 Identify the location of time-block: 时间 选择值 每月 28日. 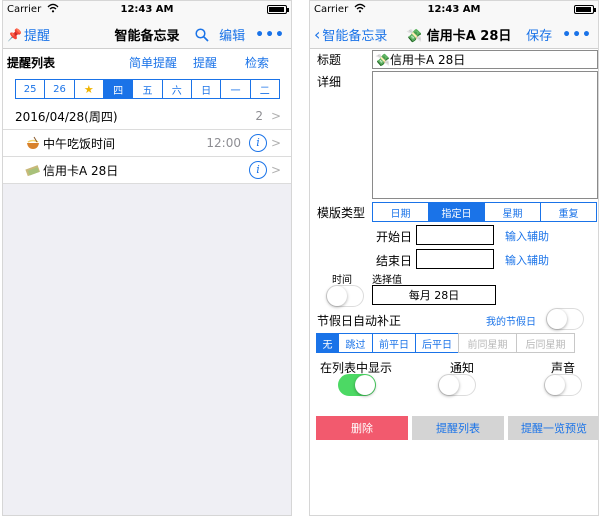
(454, 289).